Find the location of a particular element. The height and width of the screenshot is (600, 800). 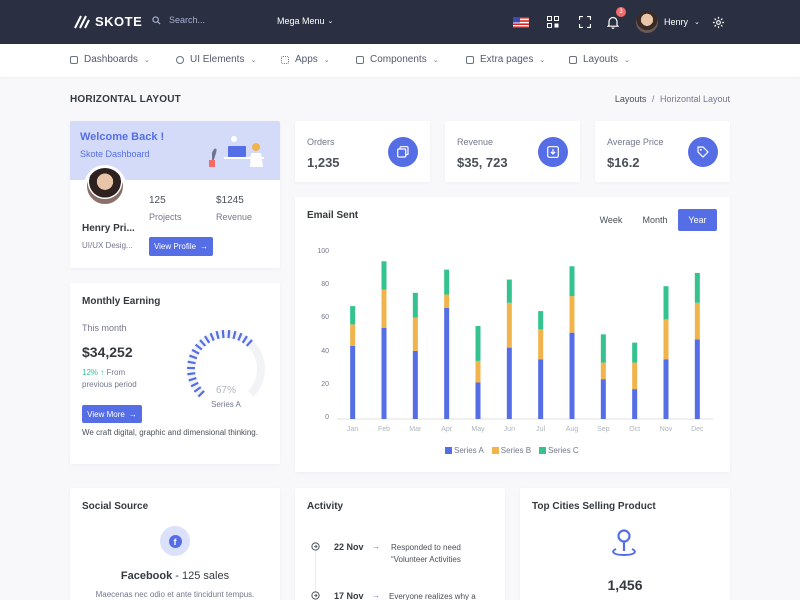

menu-ui-elements: UI Elements ⌄ is located at coordinates (216, 59).